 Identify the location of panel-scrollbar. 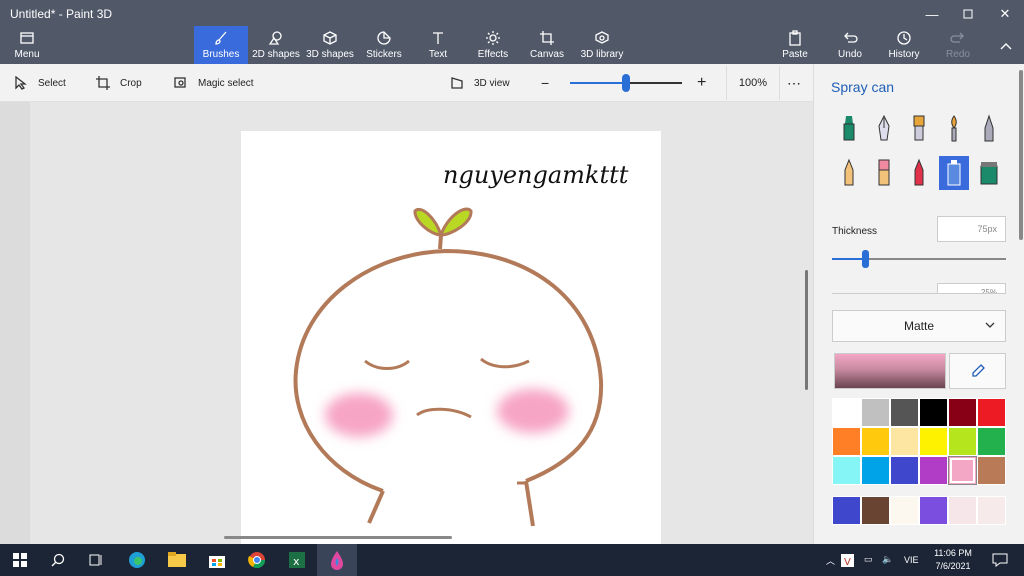
(1021, 155).